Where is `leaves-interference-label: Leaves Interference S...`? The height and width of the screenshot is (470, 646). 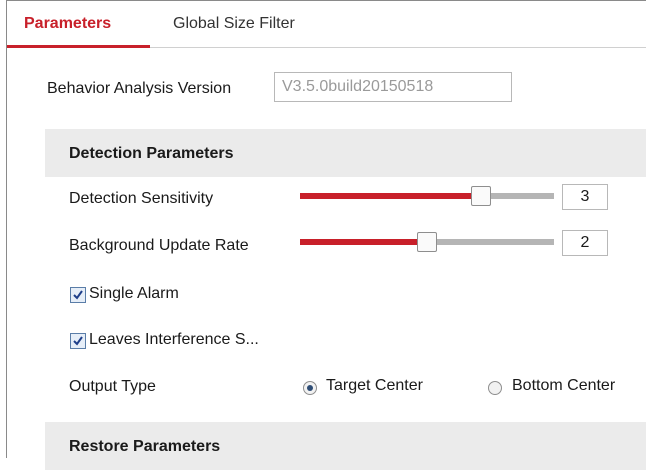
leaves-interference-label: Leaves Interference S... is located at coordinates (174, 339).